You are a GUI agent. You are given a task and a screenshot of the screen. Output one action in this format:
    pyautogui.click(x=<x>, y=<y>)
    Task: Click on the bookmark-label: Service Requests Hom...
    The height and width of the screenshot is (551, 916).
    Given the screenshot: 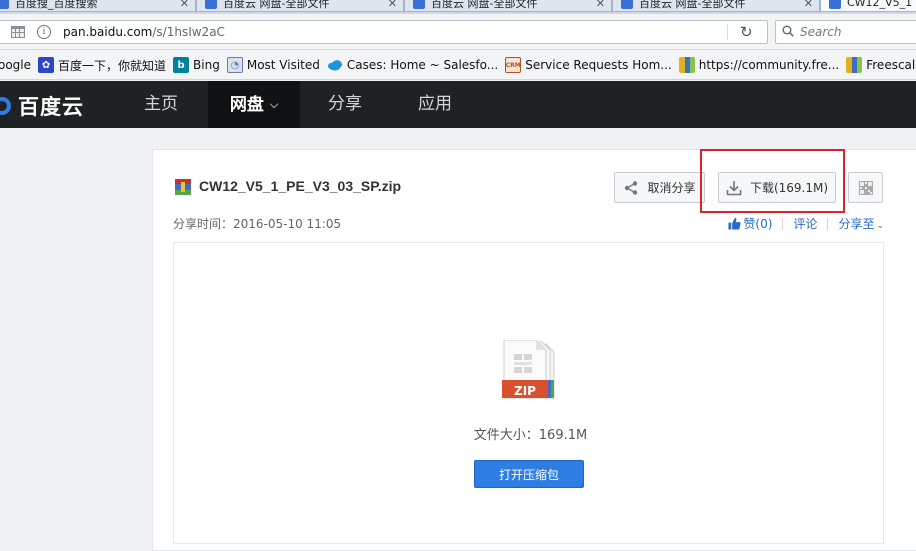 What is the action you would take?
    pyautogui.click(x=598, y=65)
    